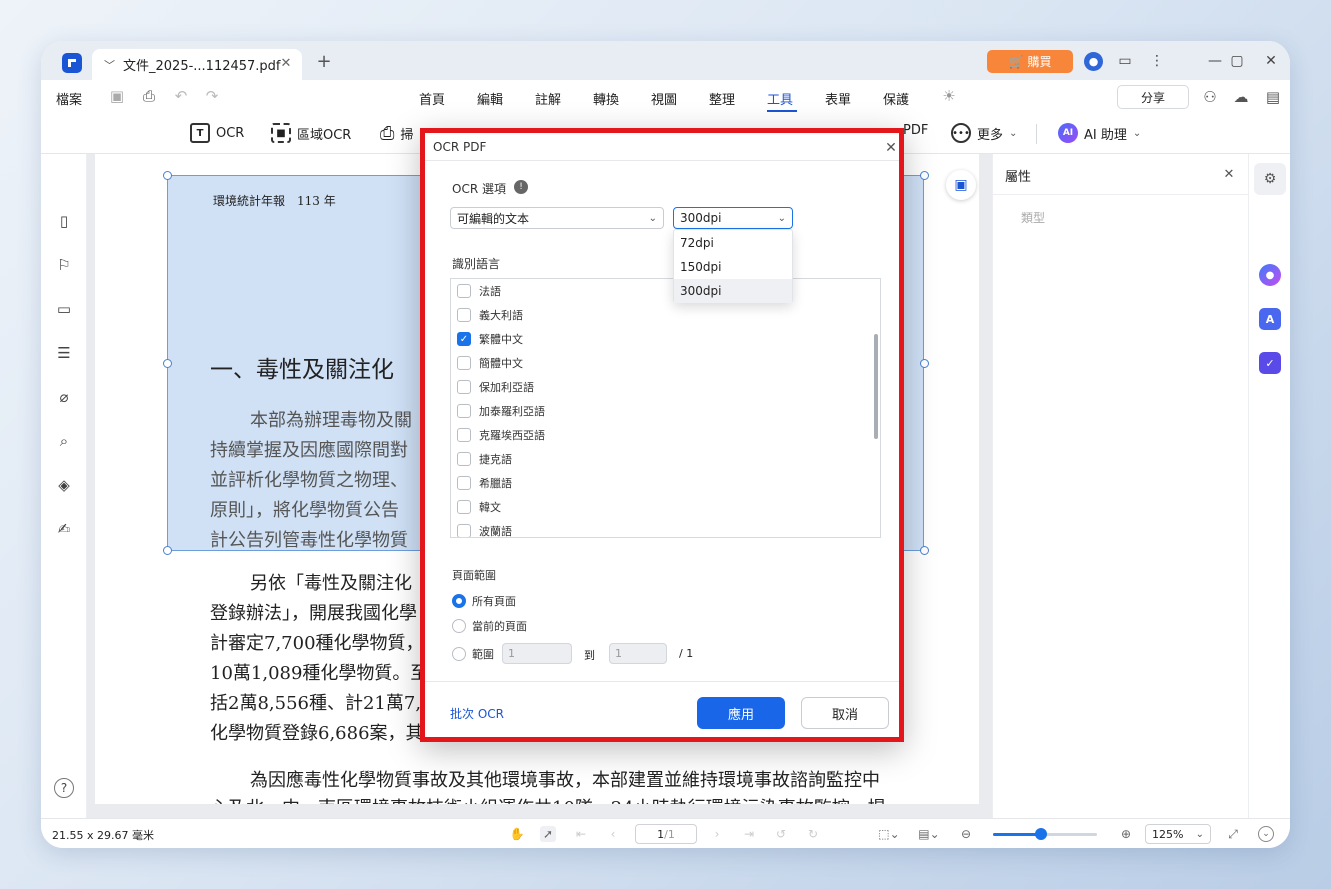 The height and width of the screenshot is (889, 1331). What do you see at coordinates (1229, 174) in the screenshot?
I see `close-panel-icon: ✕` at bounding box center [1229, 174].